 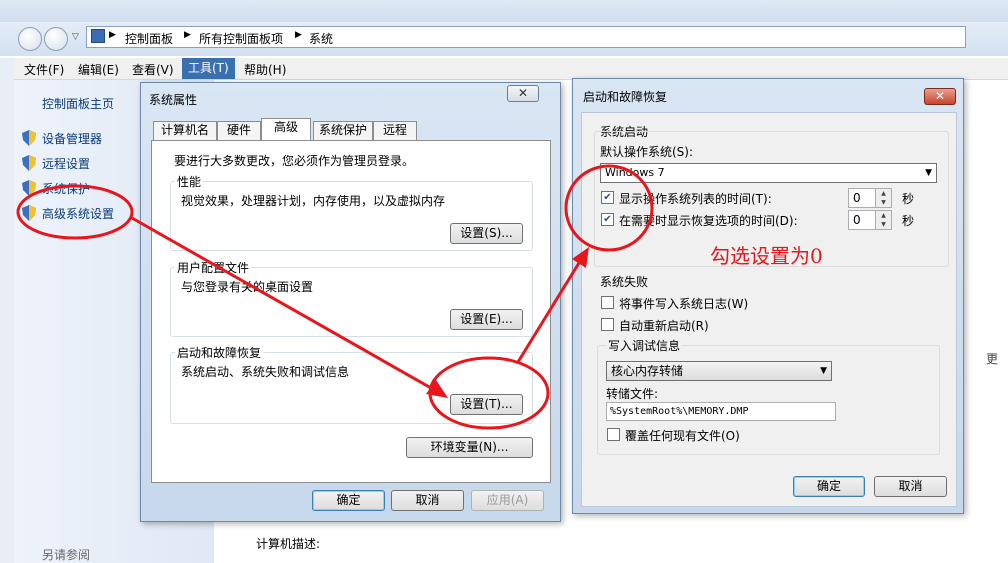 What do you see at coordinates (489, 393) in the screenshot?
I see `highlight-circle-settings-button` at bounding box center [489, 393].